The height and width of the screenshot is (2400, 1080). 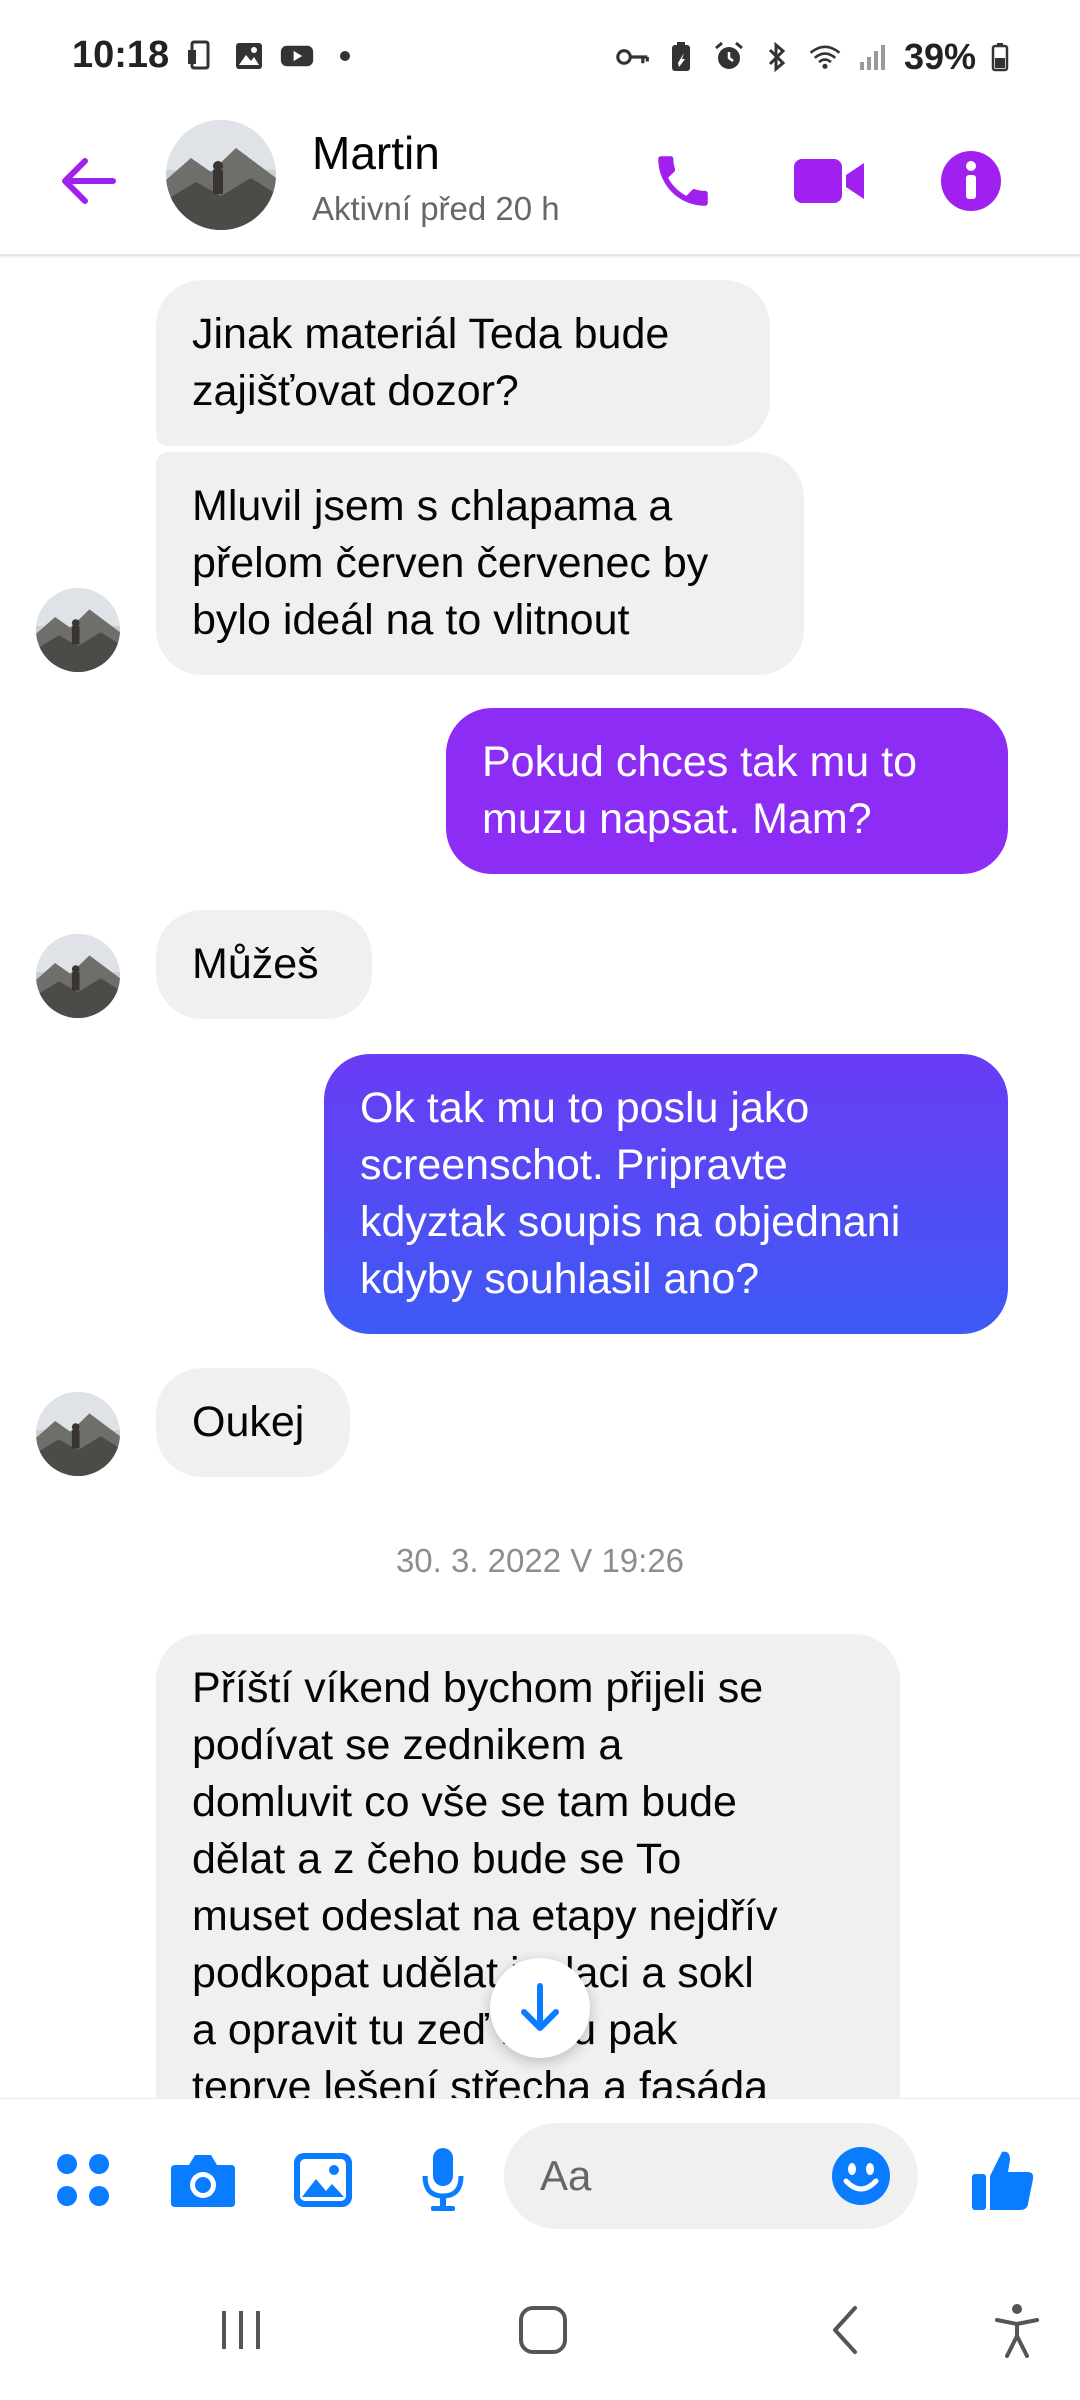 I want to click on camera-button, so click(x=203, y=2180).